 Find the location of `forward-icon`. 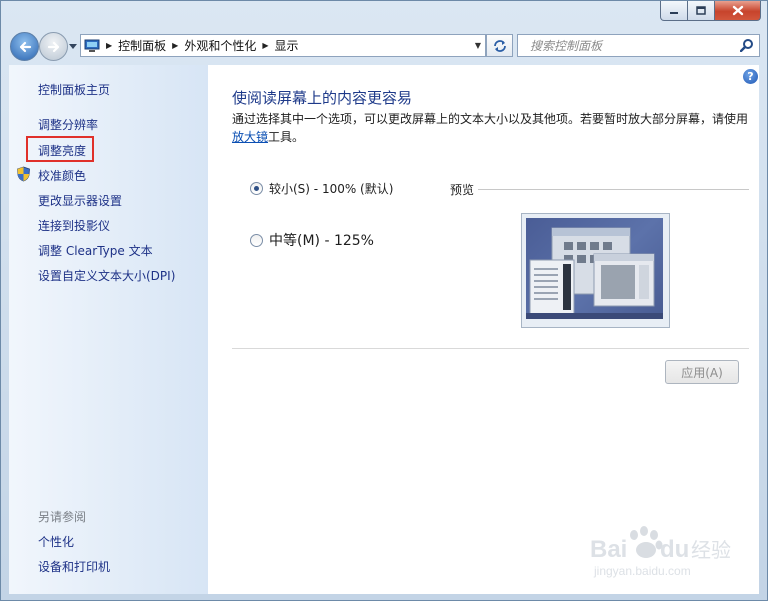

forward-icon is located at coordinates (53, 46).